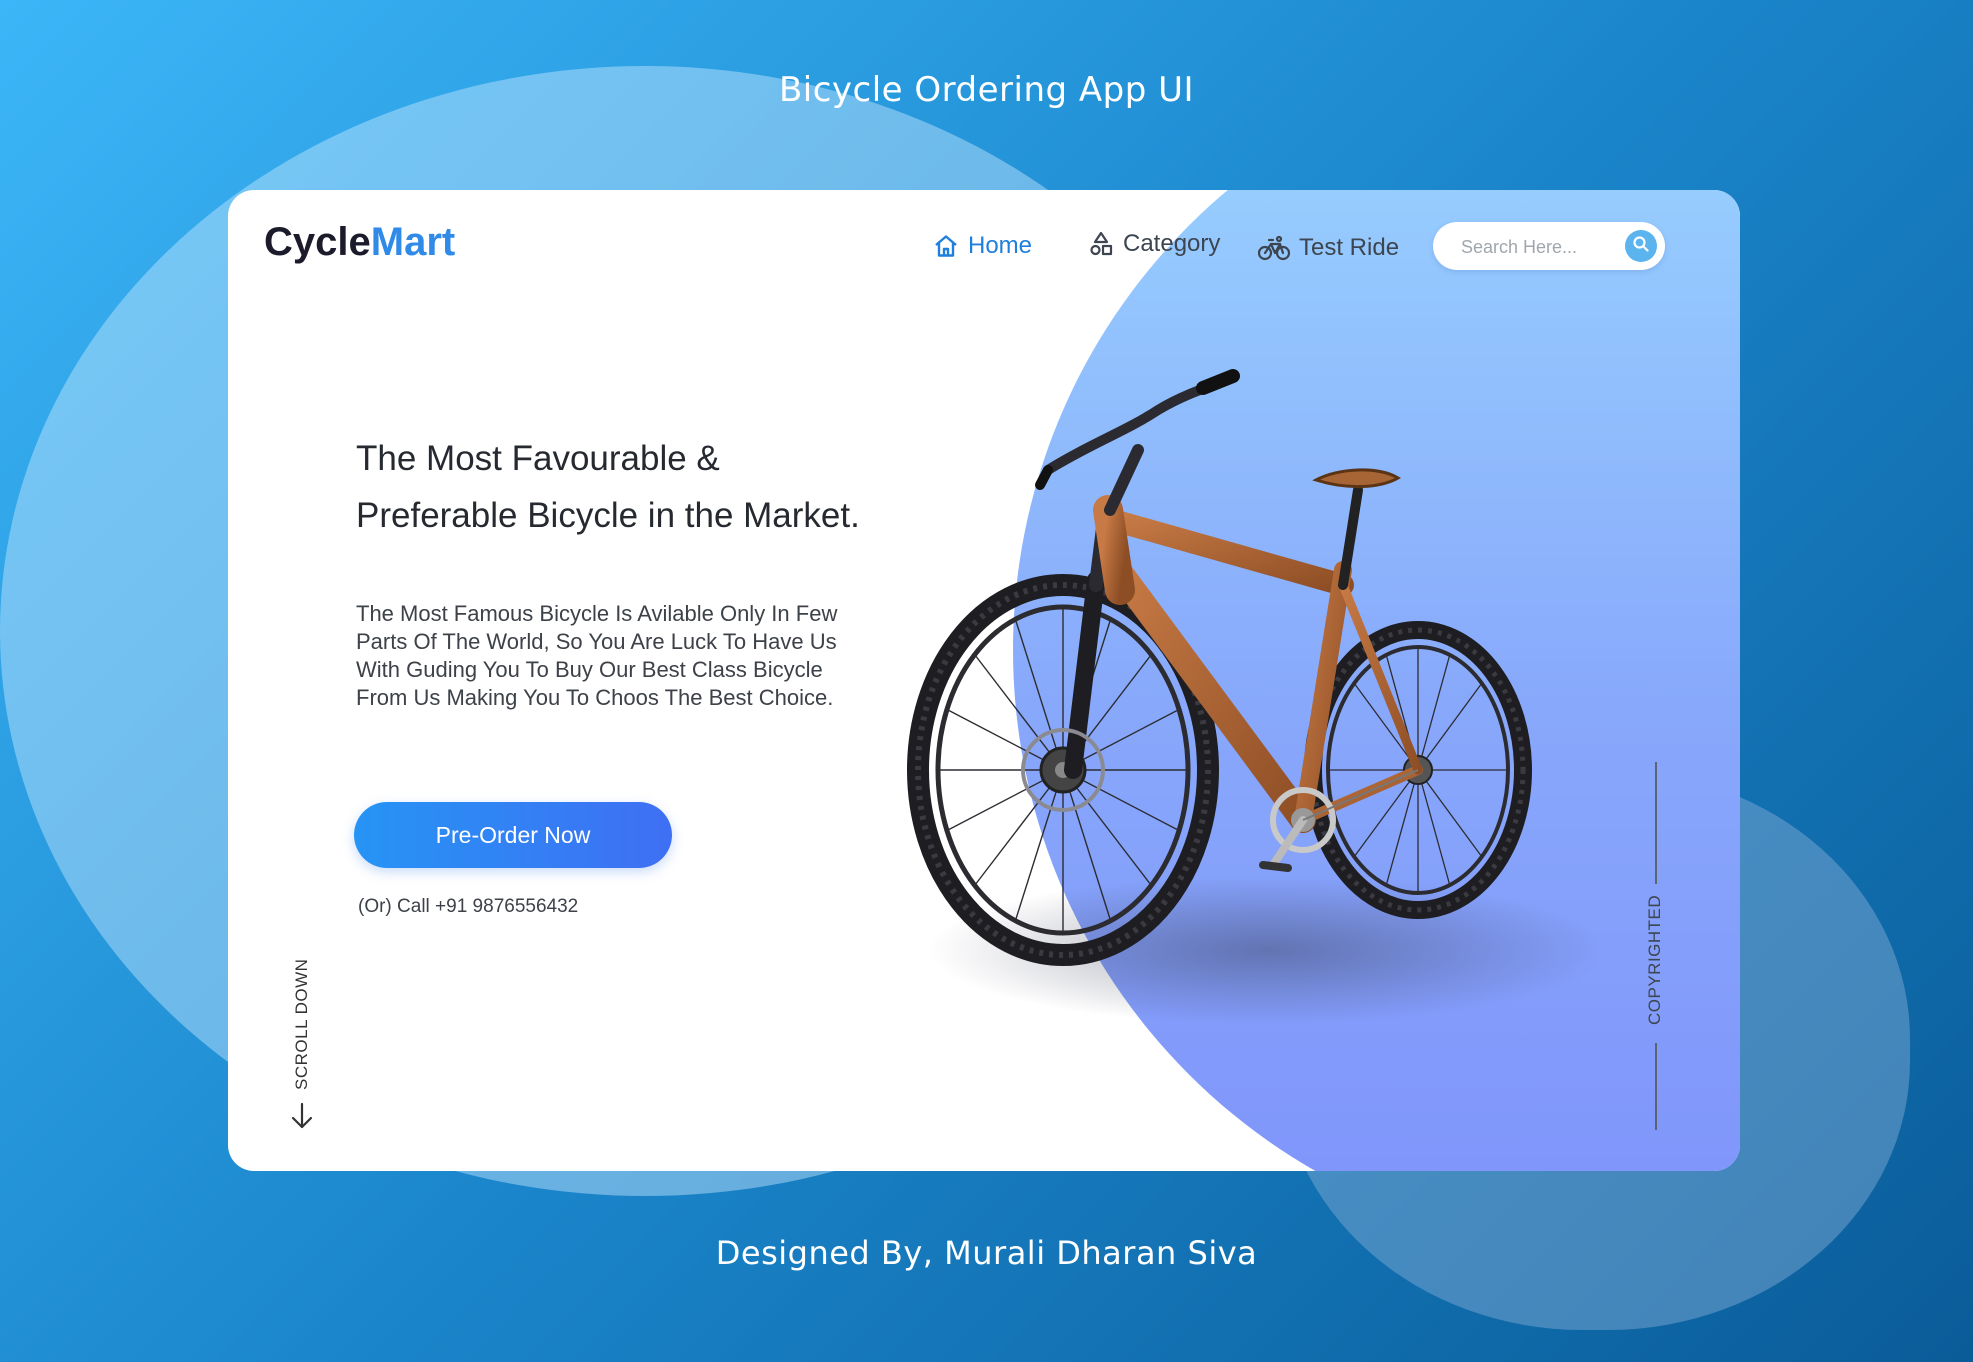 Image resolution: width=1973 pixels, height=1362 pixels. What do you see at coordinates (1654, 959) in the screenshot?
I see `copyright-label: COPYRIGHTED` at bounding box center [1654, 959].